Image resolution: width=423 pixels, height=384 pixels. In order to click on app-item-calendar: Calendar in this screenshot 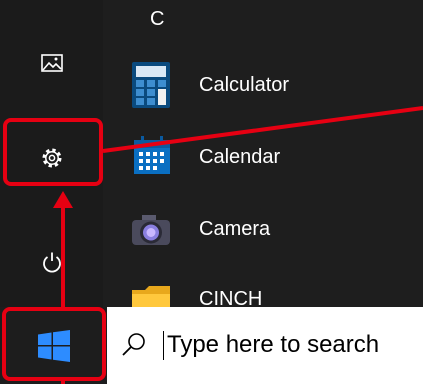, I will do `click(276, 157)`.